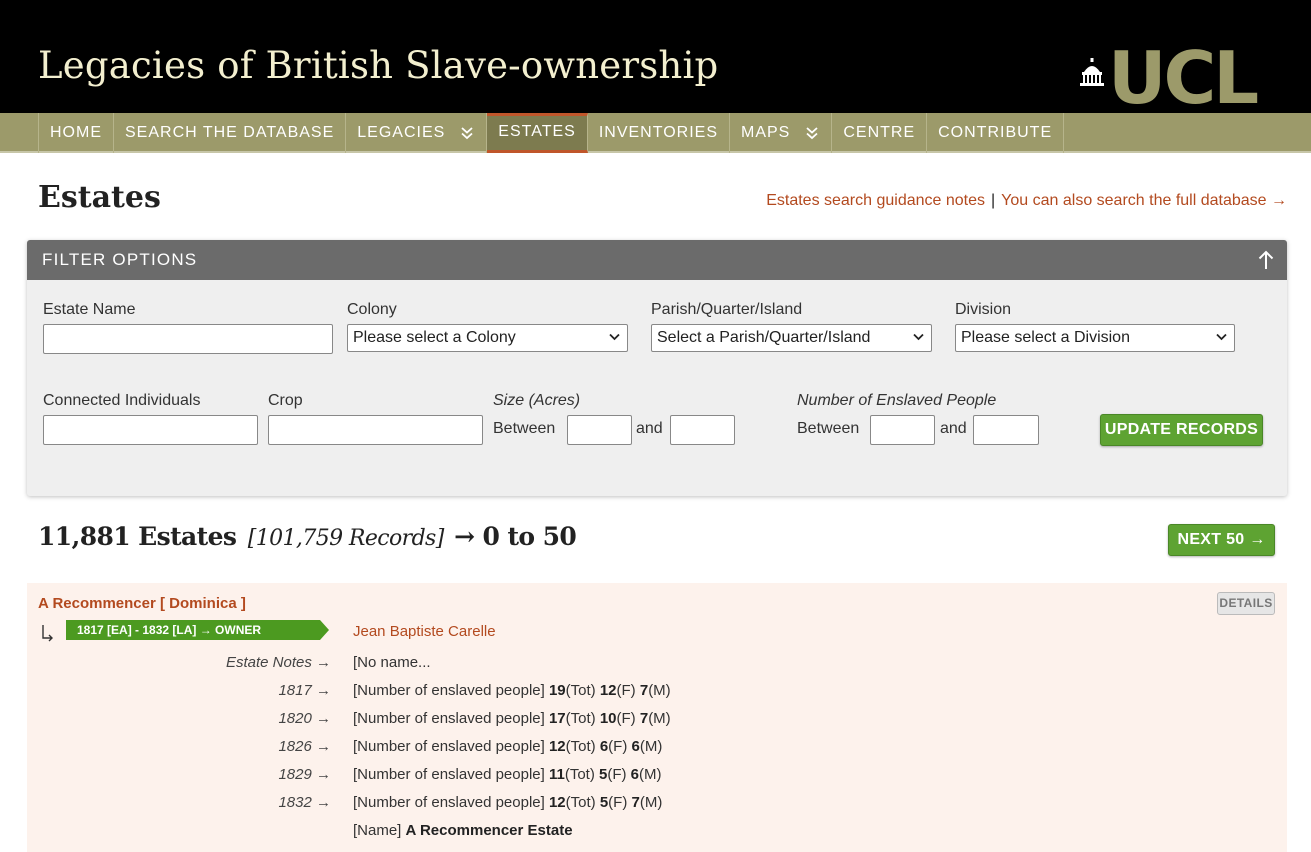 Image resolution: width=1311 pixels, height=852 pixels. What do you see at coordinates (372, 309) in the screenshot?
I see `colony-label: Colony` at bounding box center [372, 309].